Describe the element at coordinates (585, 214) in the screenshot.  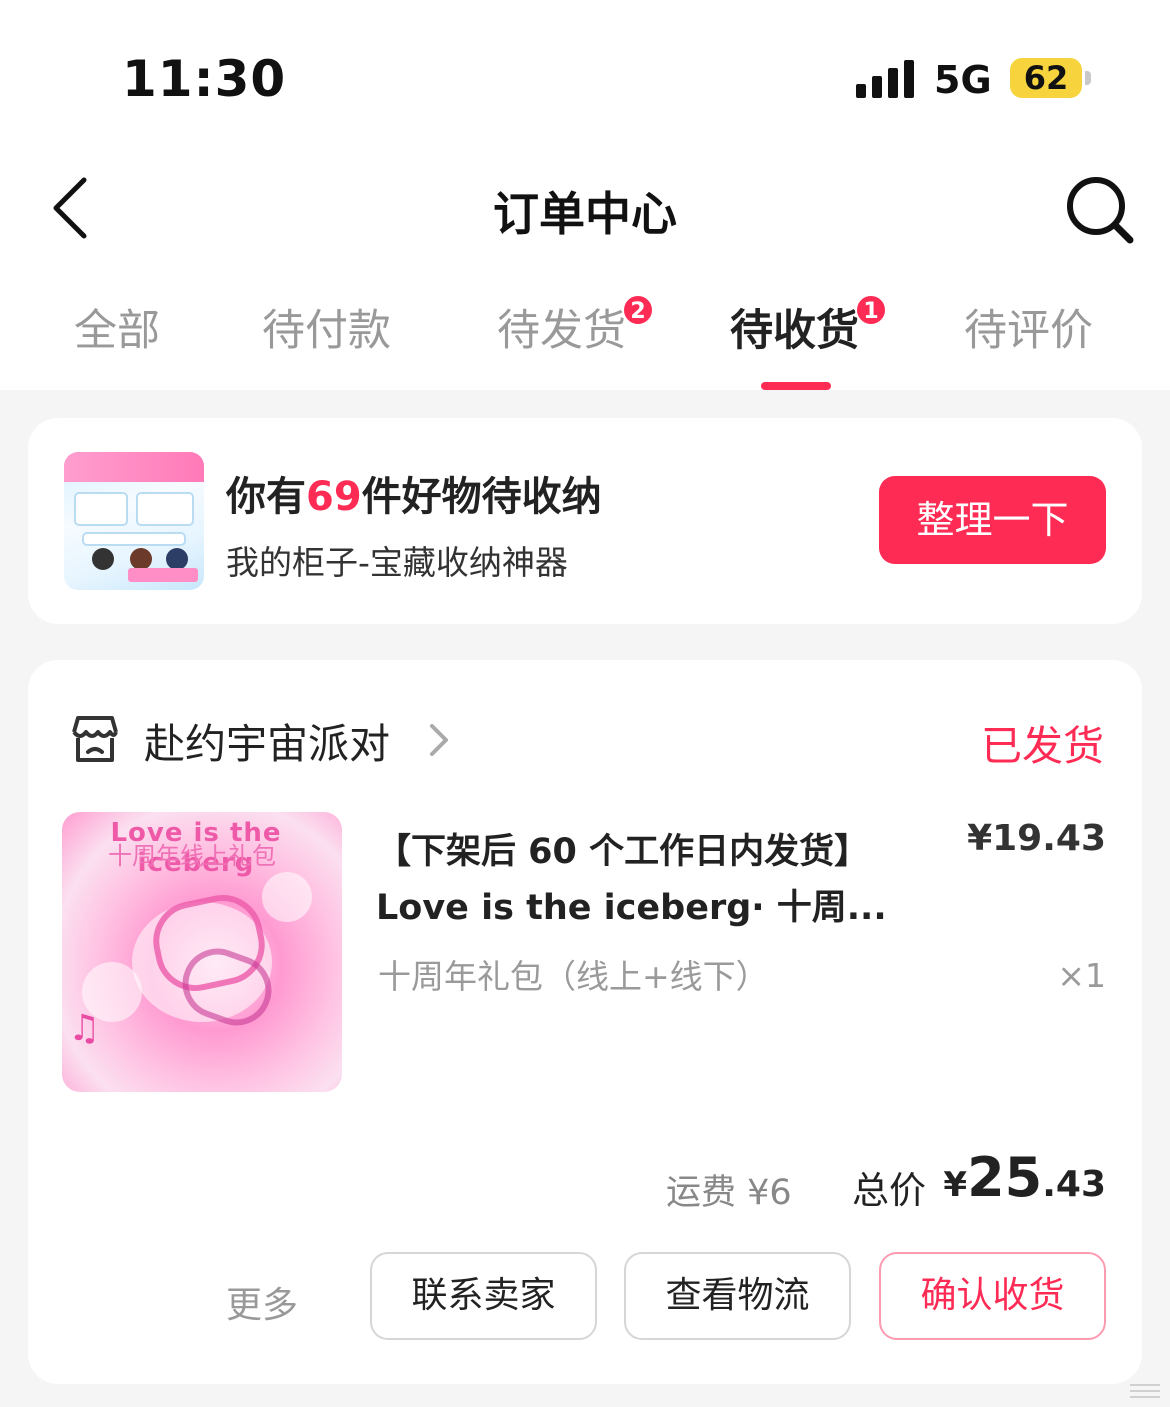
I see `page-title: 订单中心` at that location.